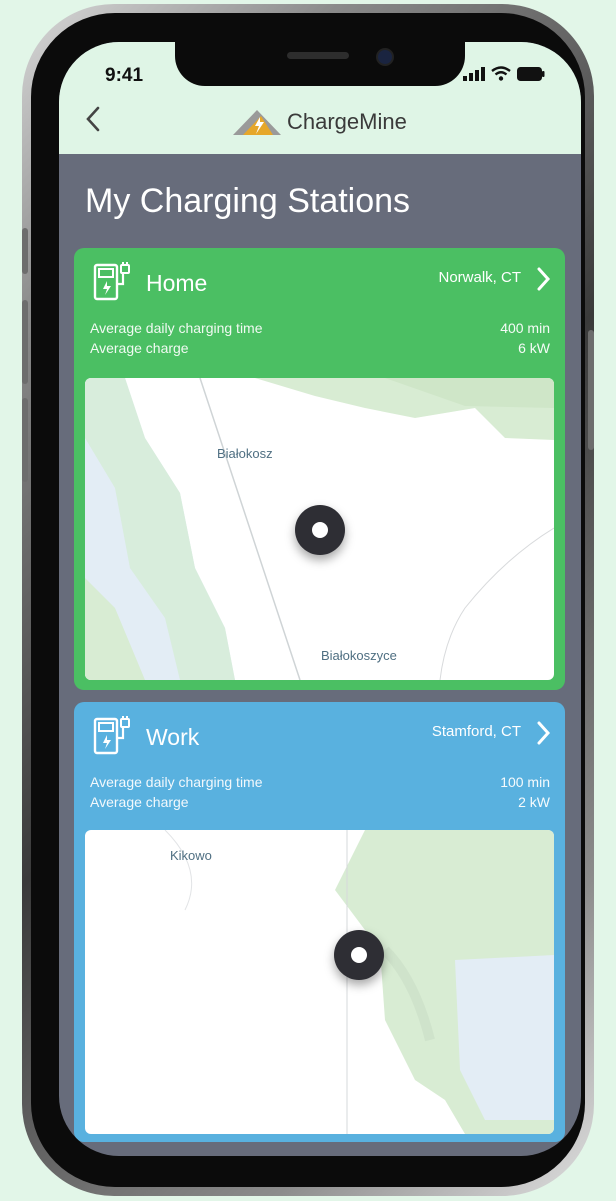 The height and width of the screenshot is (1201, 616). I want to click on volume-down-button, so click(25, 440).